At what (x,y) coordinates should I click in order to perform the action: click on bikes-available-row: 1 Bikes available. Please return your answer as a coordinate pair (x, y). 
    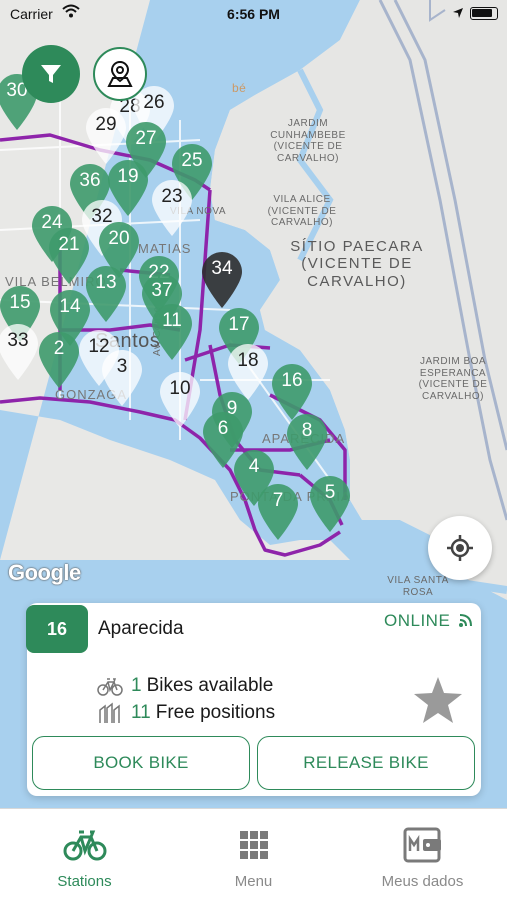
    Looking at the image, I should click on (185, 686).